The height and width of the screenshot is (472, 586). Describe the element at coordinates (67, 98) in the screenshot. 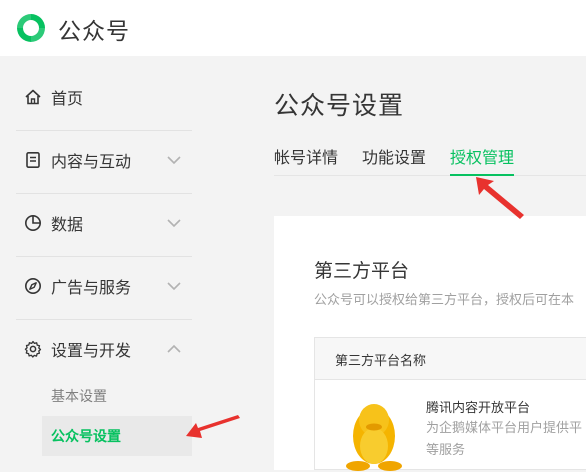

I see `sidebar-item-label: 首页` at that location.